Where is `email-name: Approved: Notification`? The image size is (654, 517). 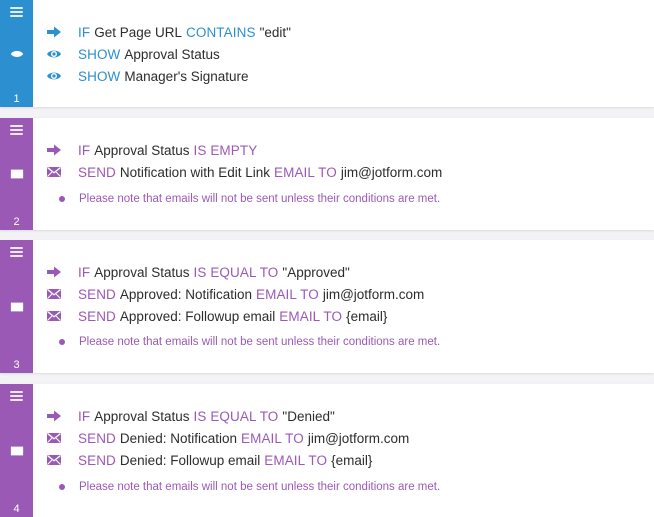 email-name: Approved: Notification is located at coordinates (185, 294).